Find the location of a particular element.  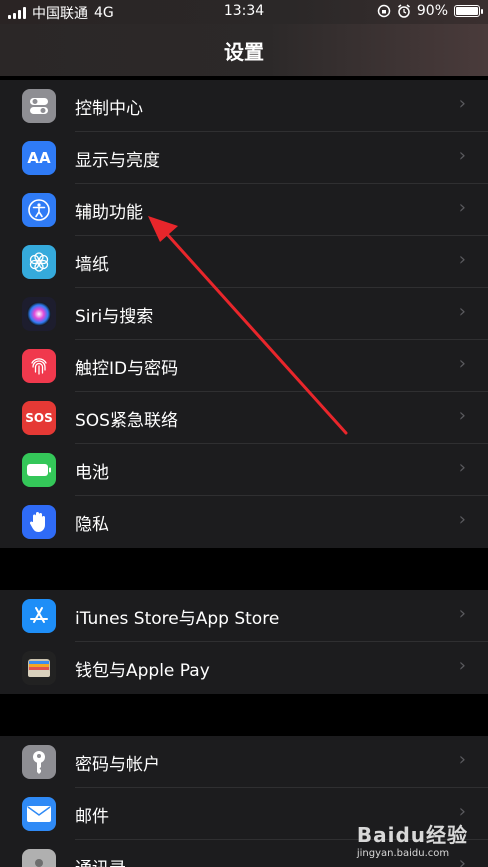

app-store-icon is located at coordinates (39, 616).